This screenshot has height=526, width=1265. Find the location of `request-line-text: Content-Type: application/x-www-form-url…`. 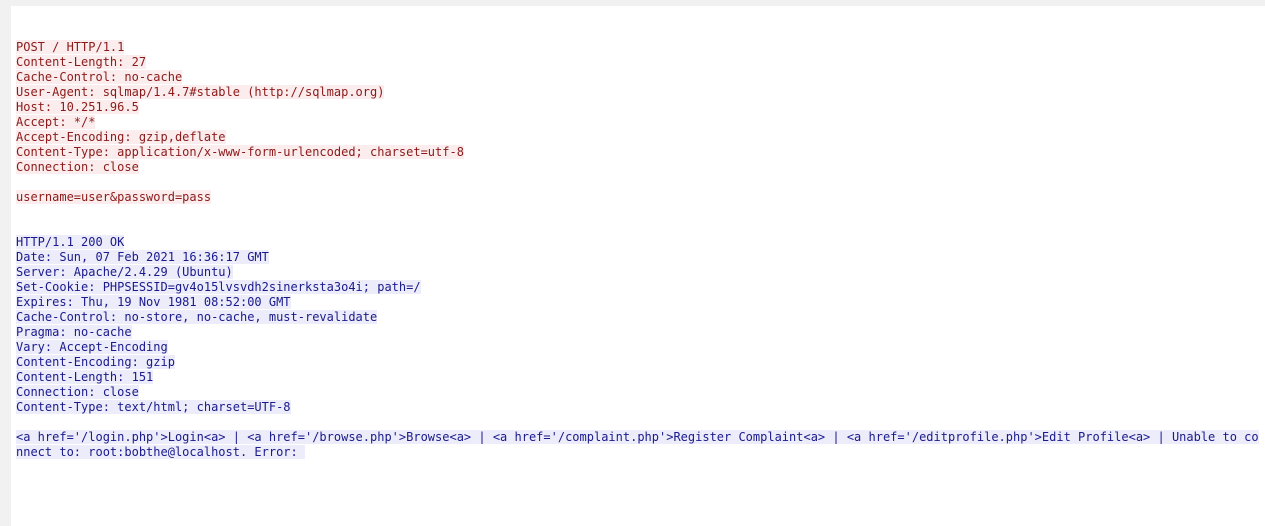

request-line-text: Content-Type: application/x-www-form-url… is located at coordinates (240, 152).